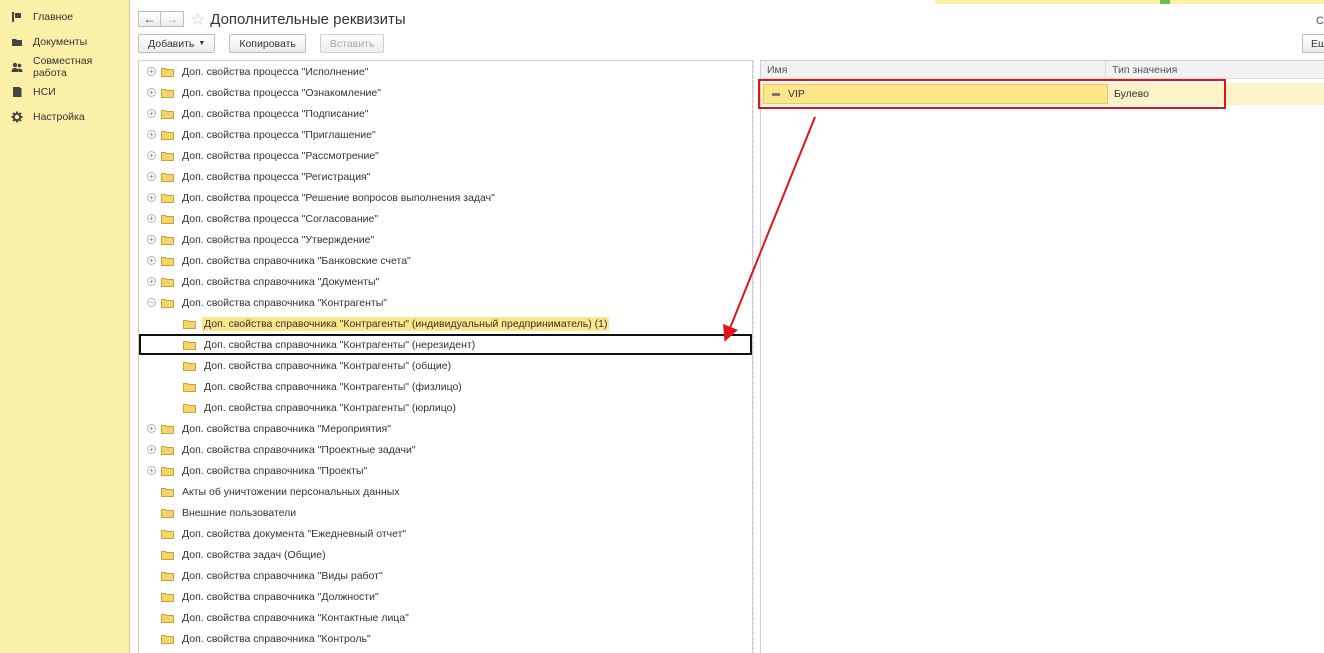 Image resolution: width=1324 pixels, height=653 pixels. What do you see at coordinates (64, 91) in the screenshot?
I see `sidebar-item-nsi: НСИ` at bounding box center [64, 91].